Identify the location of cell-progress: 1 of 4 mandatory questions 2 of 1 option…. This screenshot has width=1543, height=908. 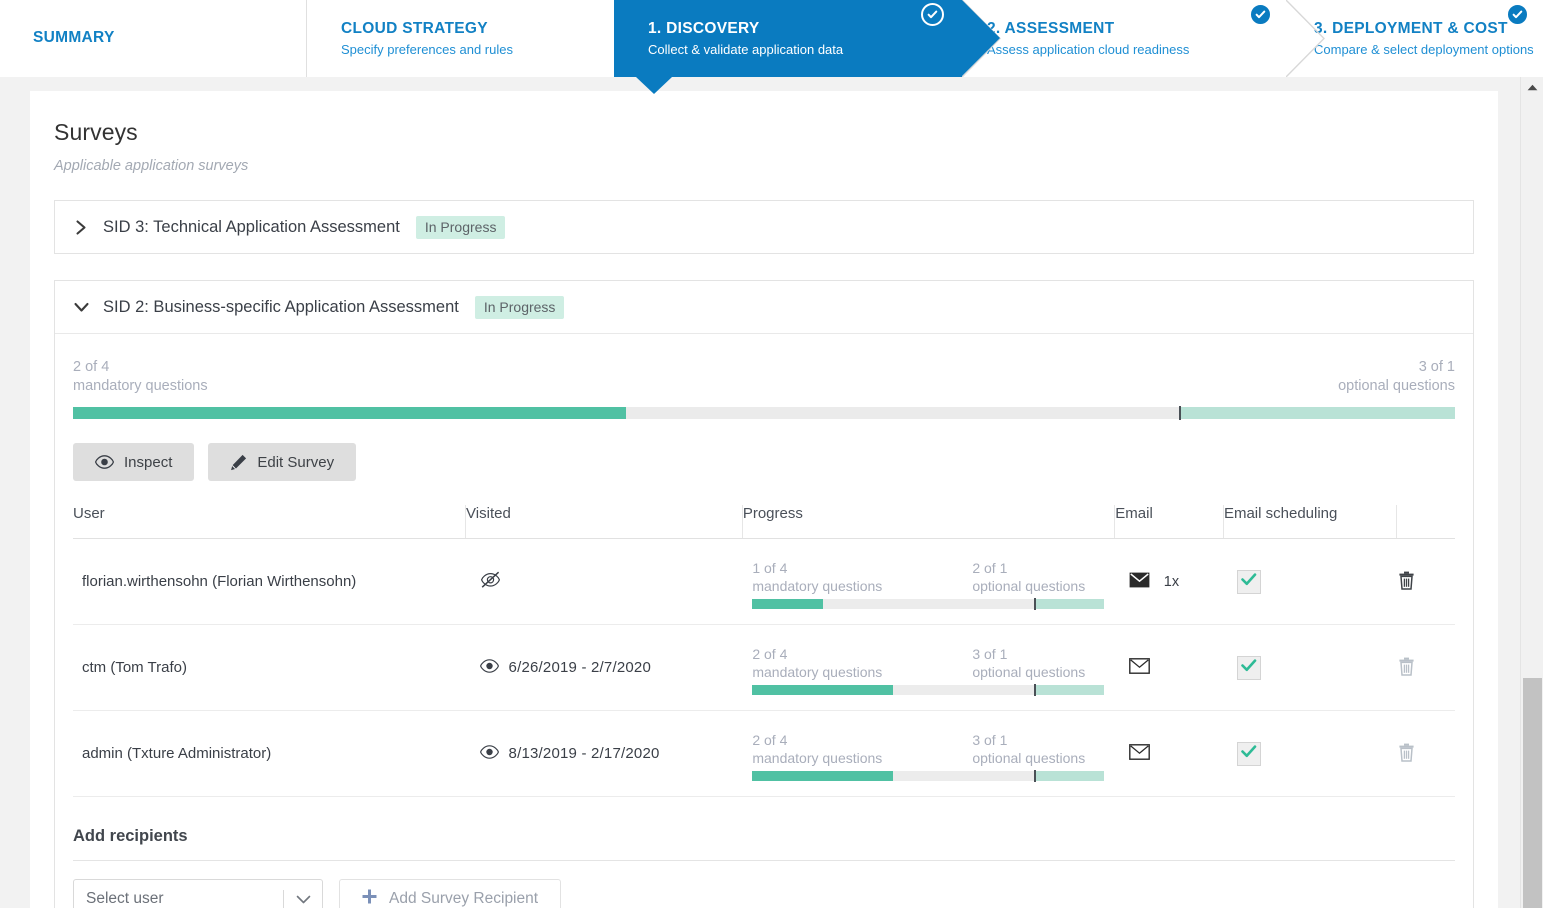
(928, 581).